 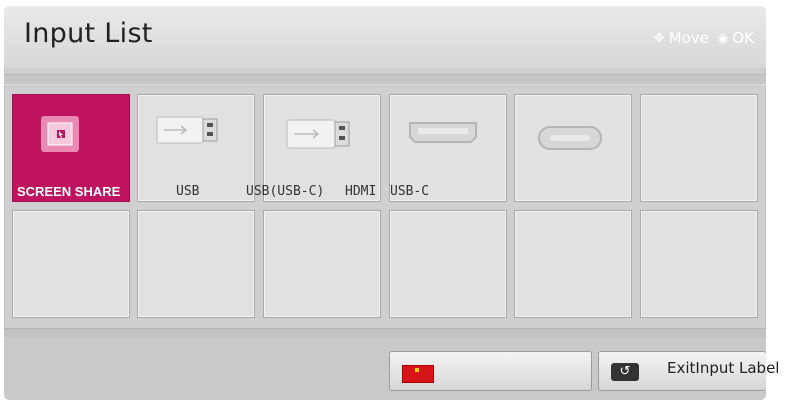 What do you see at coordinates (410, 191) in the screenshot?
I see `input-tile-label: USB-C` at bounding box center [410, 191].